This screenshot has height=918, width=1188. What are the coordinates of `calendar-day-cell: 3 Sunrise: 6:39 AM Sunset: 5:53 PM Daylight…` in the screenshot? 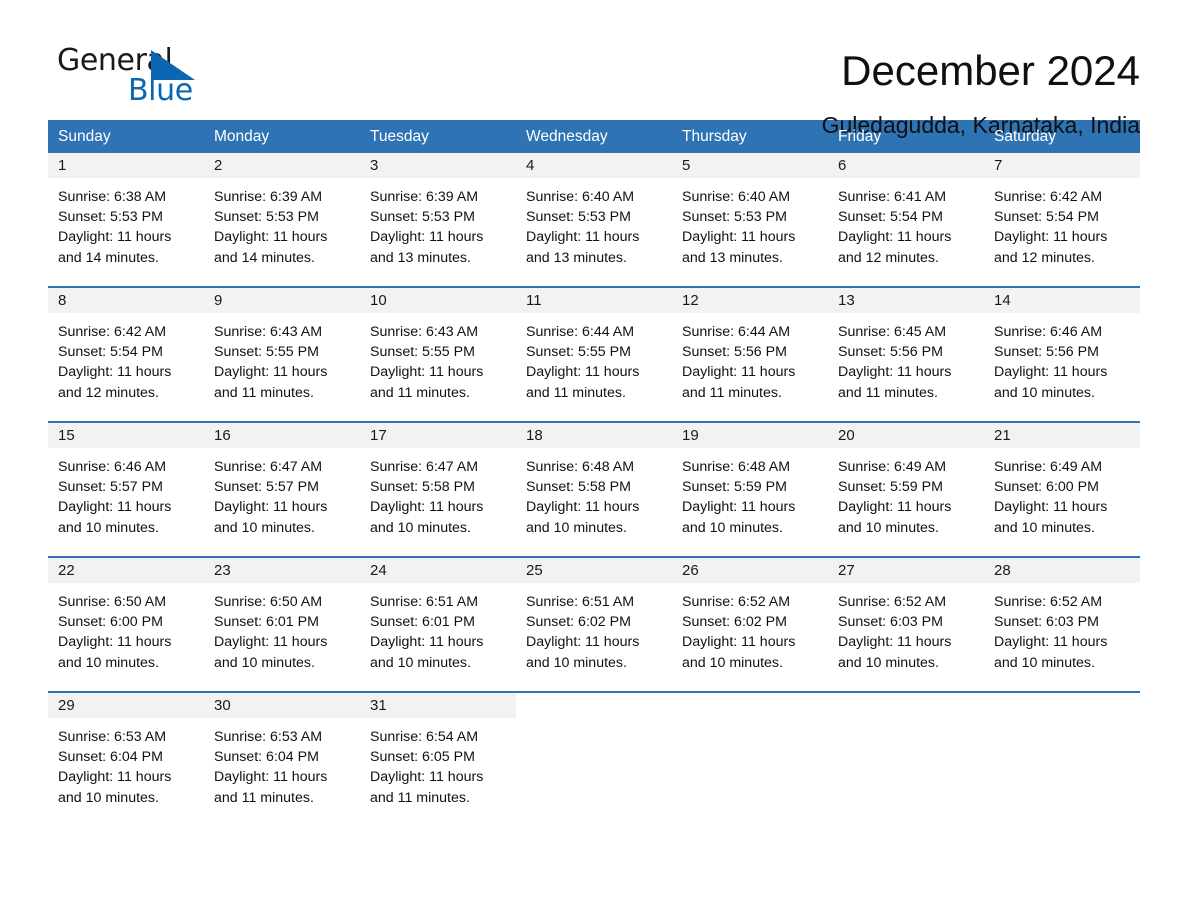 It's located at (438, 219).